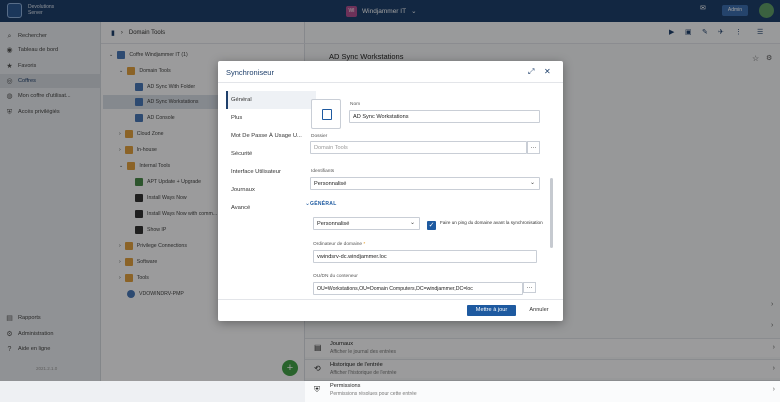  Describe the element at coordinates (271, 172) in the screenshot. I see `nav-user-interface: Interface Utilisateur` at that location.